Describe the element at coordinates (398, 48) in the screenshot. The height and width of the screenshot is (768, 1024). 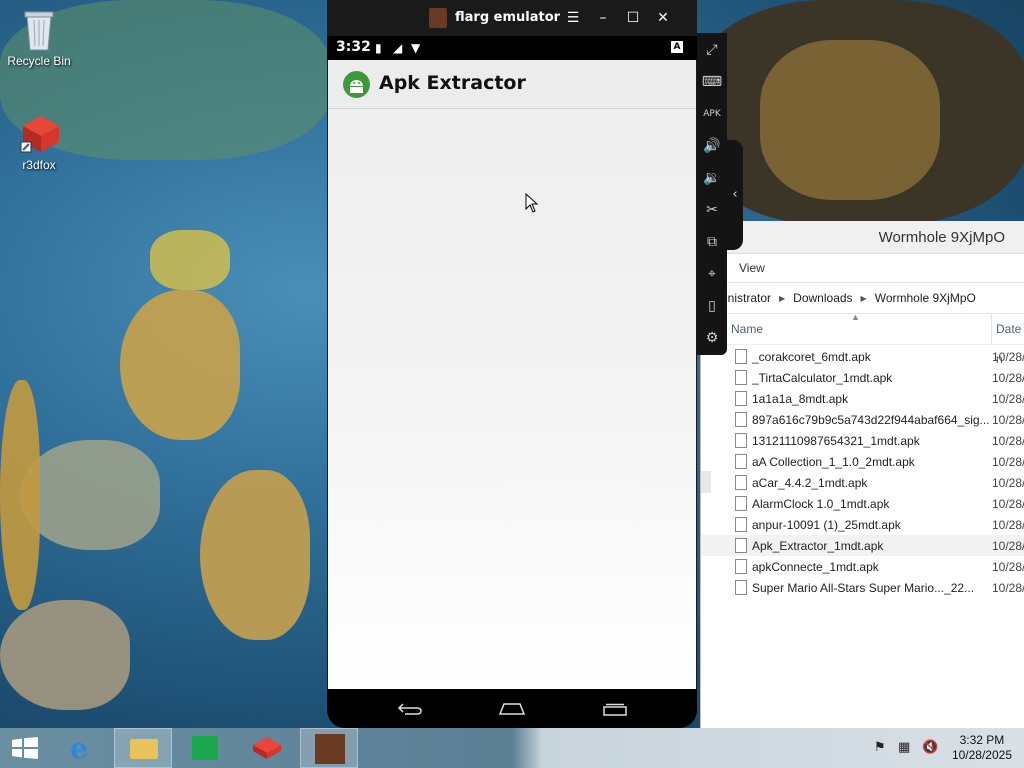
I see `cell-signal-icon: ◢` at that location.